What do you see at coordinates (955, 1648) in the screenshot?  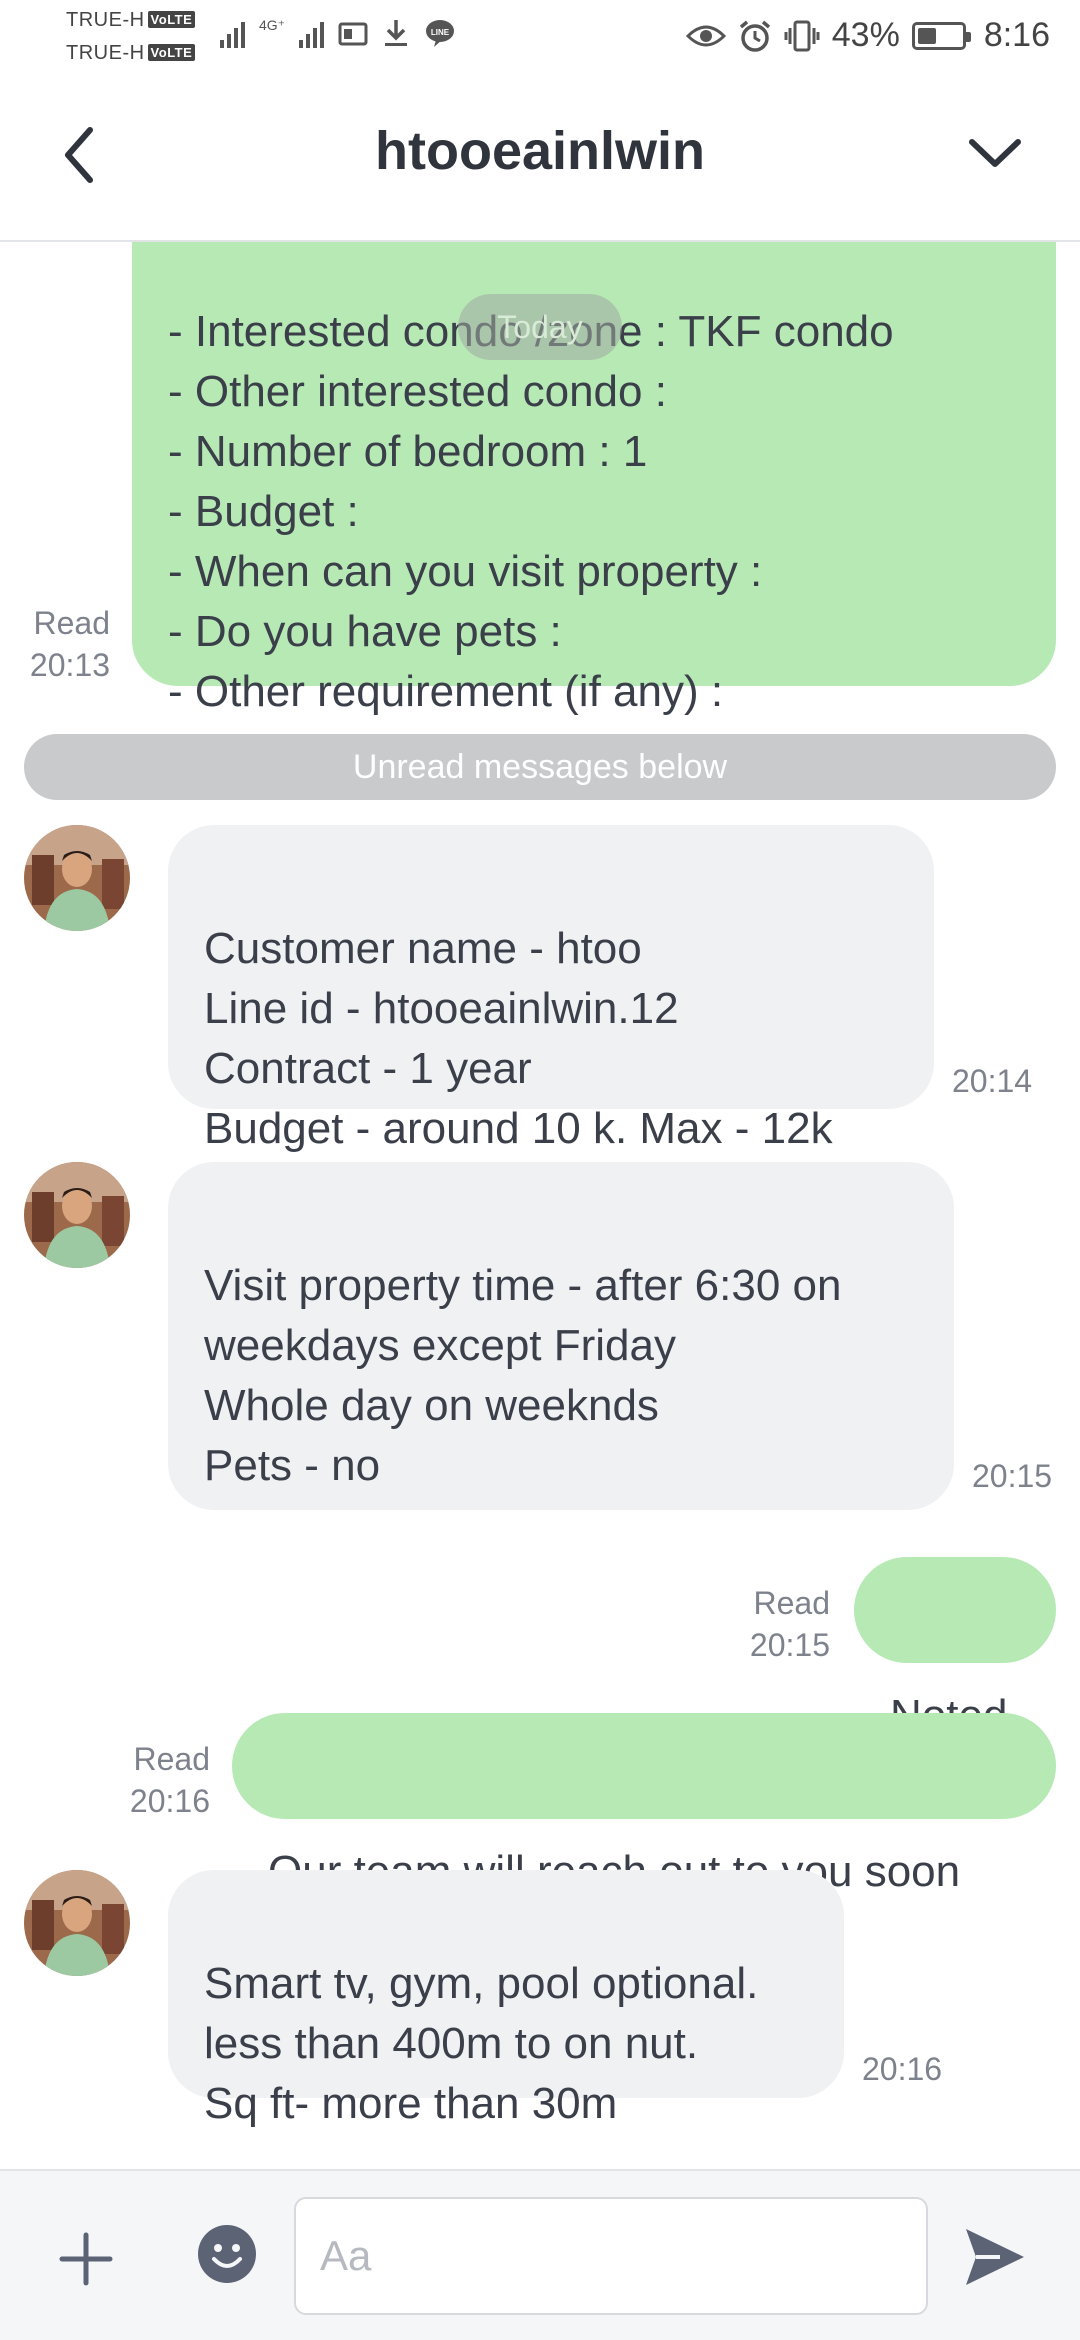 I see `outgoing-message-noted: Noted` at bounding box center [955, 1648].